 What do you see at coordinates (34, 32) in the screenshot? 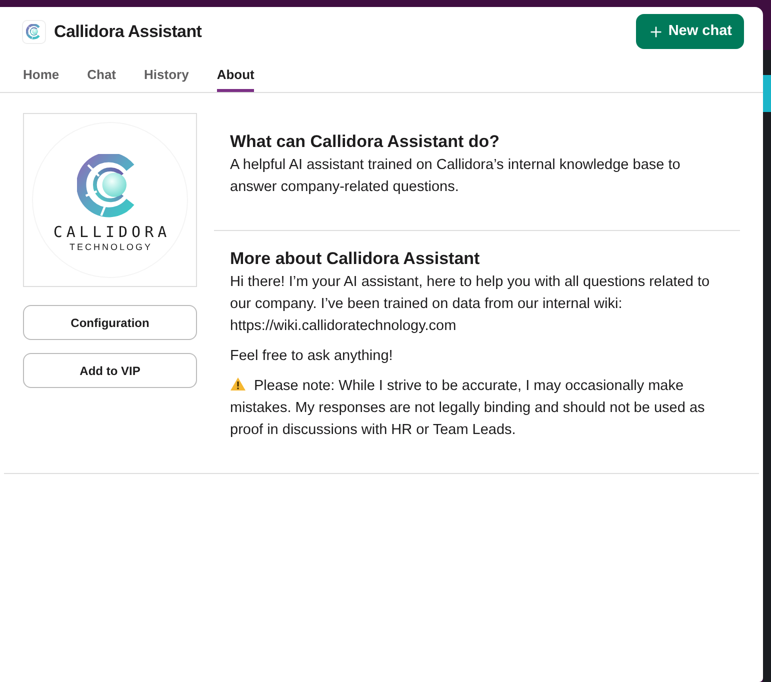
I see `logo-icon` at bounding box center [34, 32].